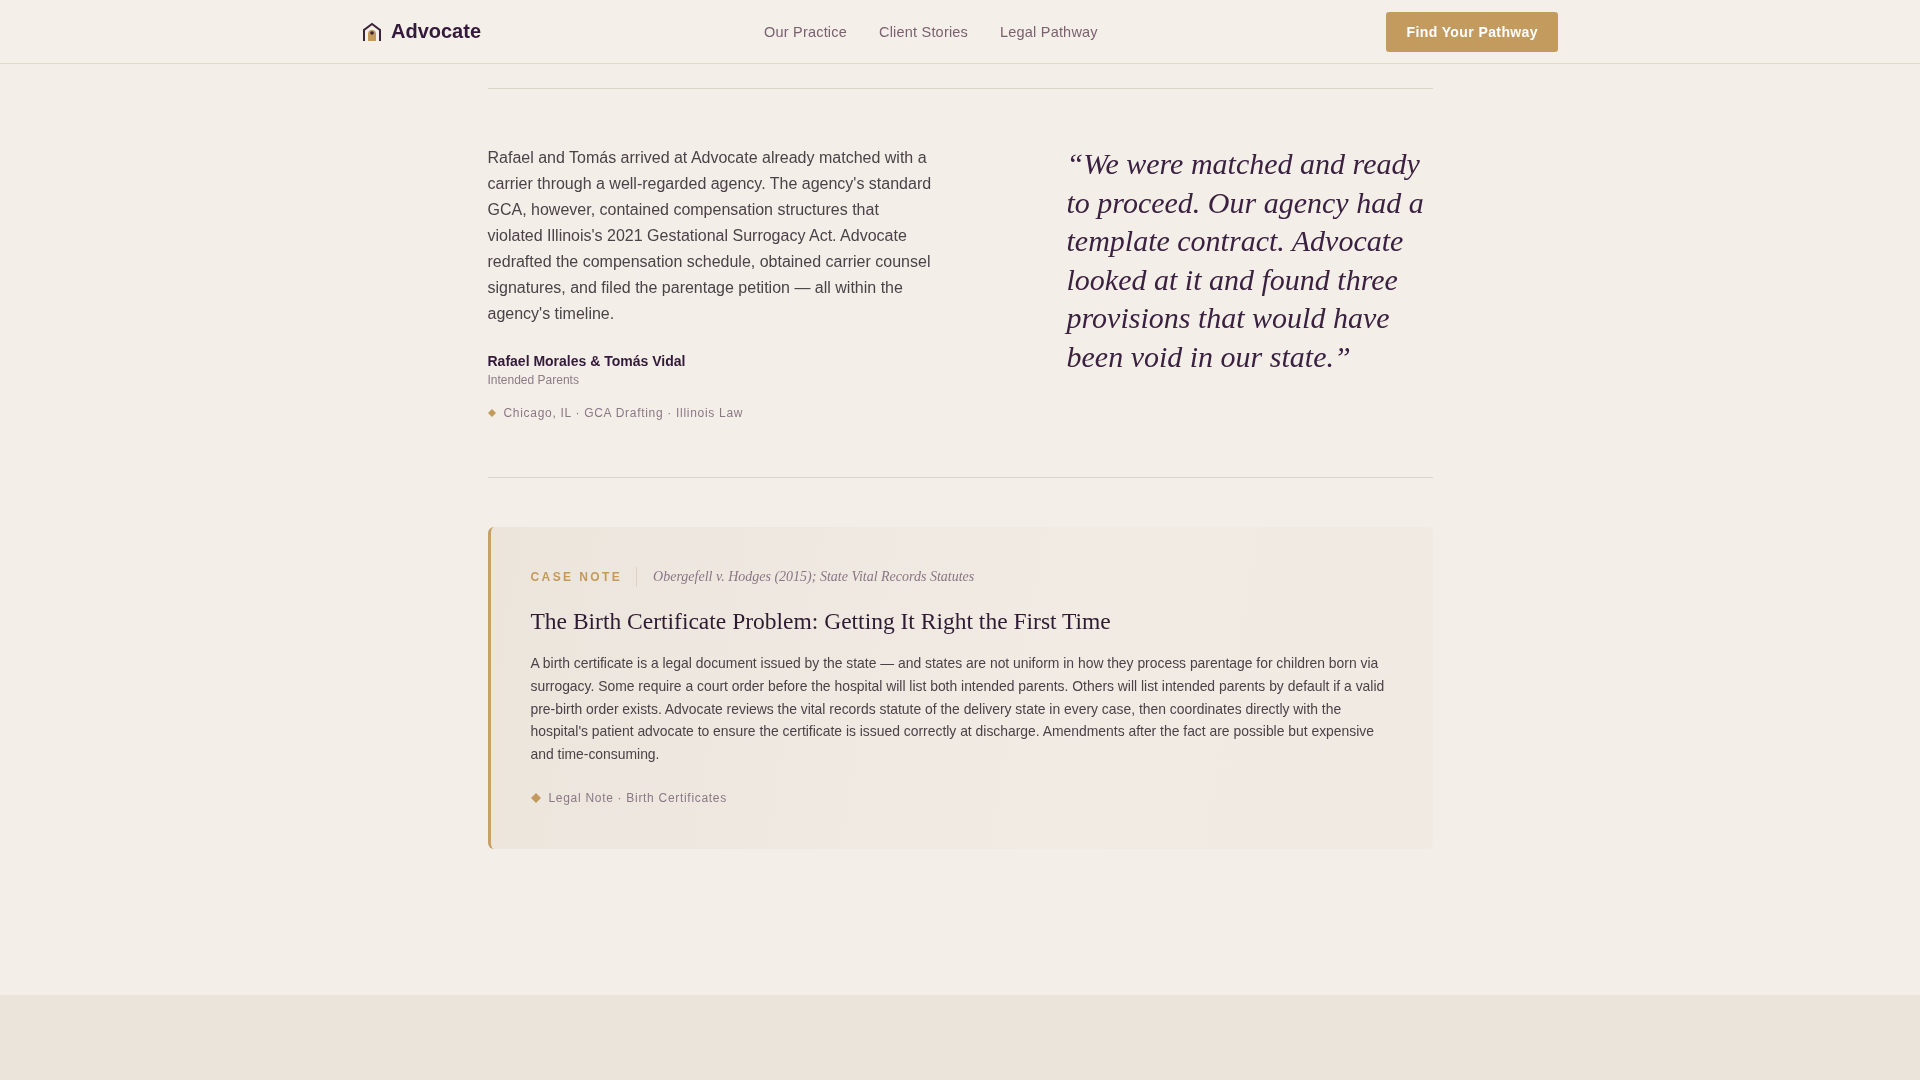 This screenshot has width=1920, height=1080. What do you see at coordinates (821, 621) in the screenshot?
I see `case-note-title: The Birth Certificate Problem: Getting It Right the First Time` at bounding box center [821, 621].